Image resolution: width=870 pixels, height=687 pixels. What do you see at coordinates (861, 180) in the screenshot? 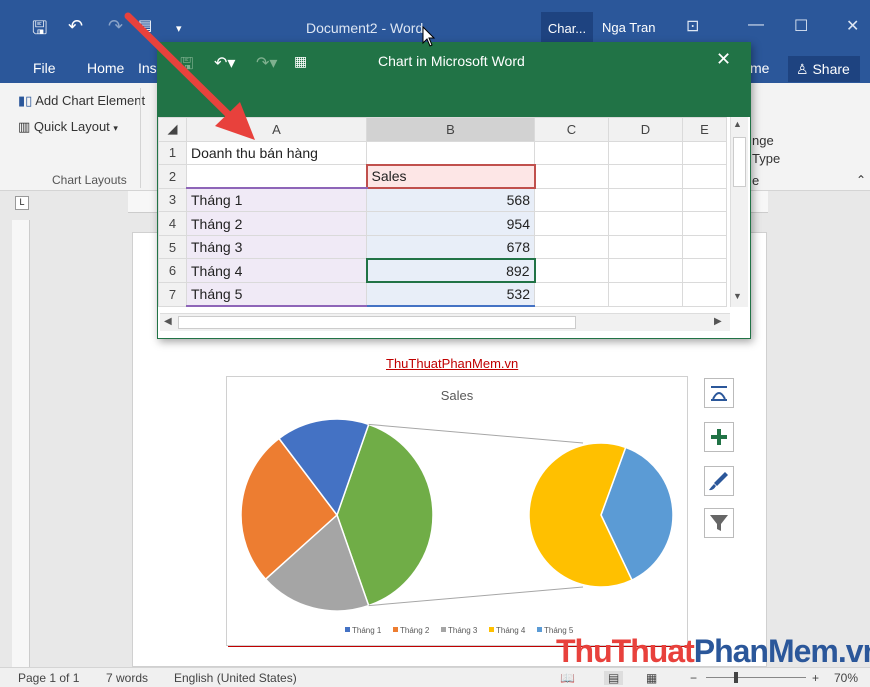
I see `collapse-ribbon-icon: ⌃` at bounding box center [861, 180].